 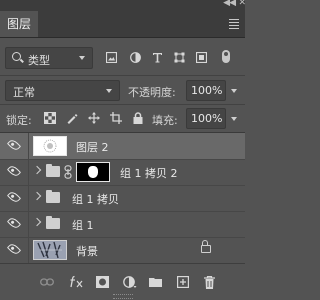 I want to click on opacity-dropdown-icon, so click(x=234, y=91).